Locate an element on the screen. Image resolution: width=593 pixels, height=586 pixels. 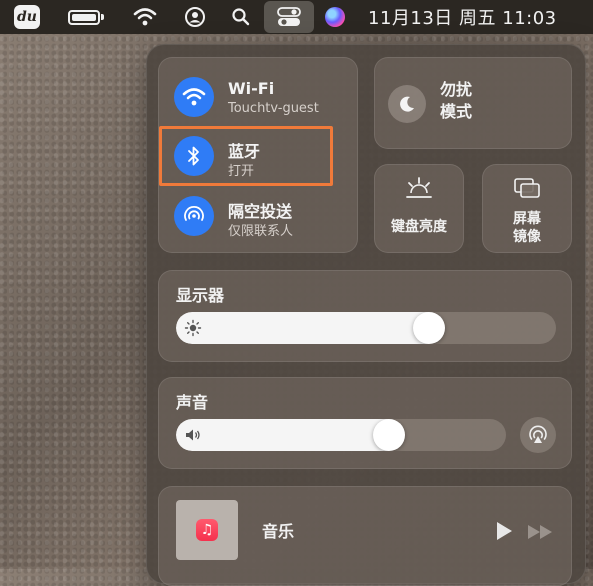
music-note-icon: ♫ is located at coordinates (207, 530).